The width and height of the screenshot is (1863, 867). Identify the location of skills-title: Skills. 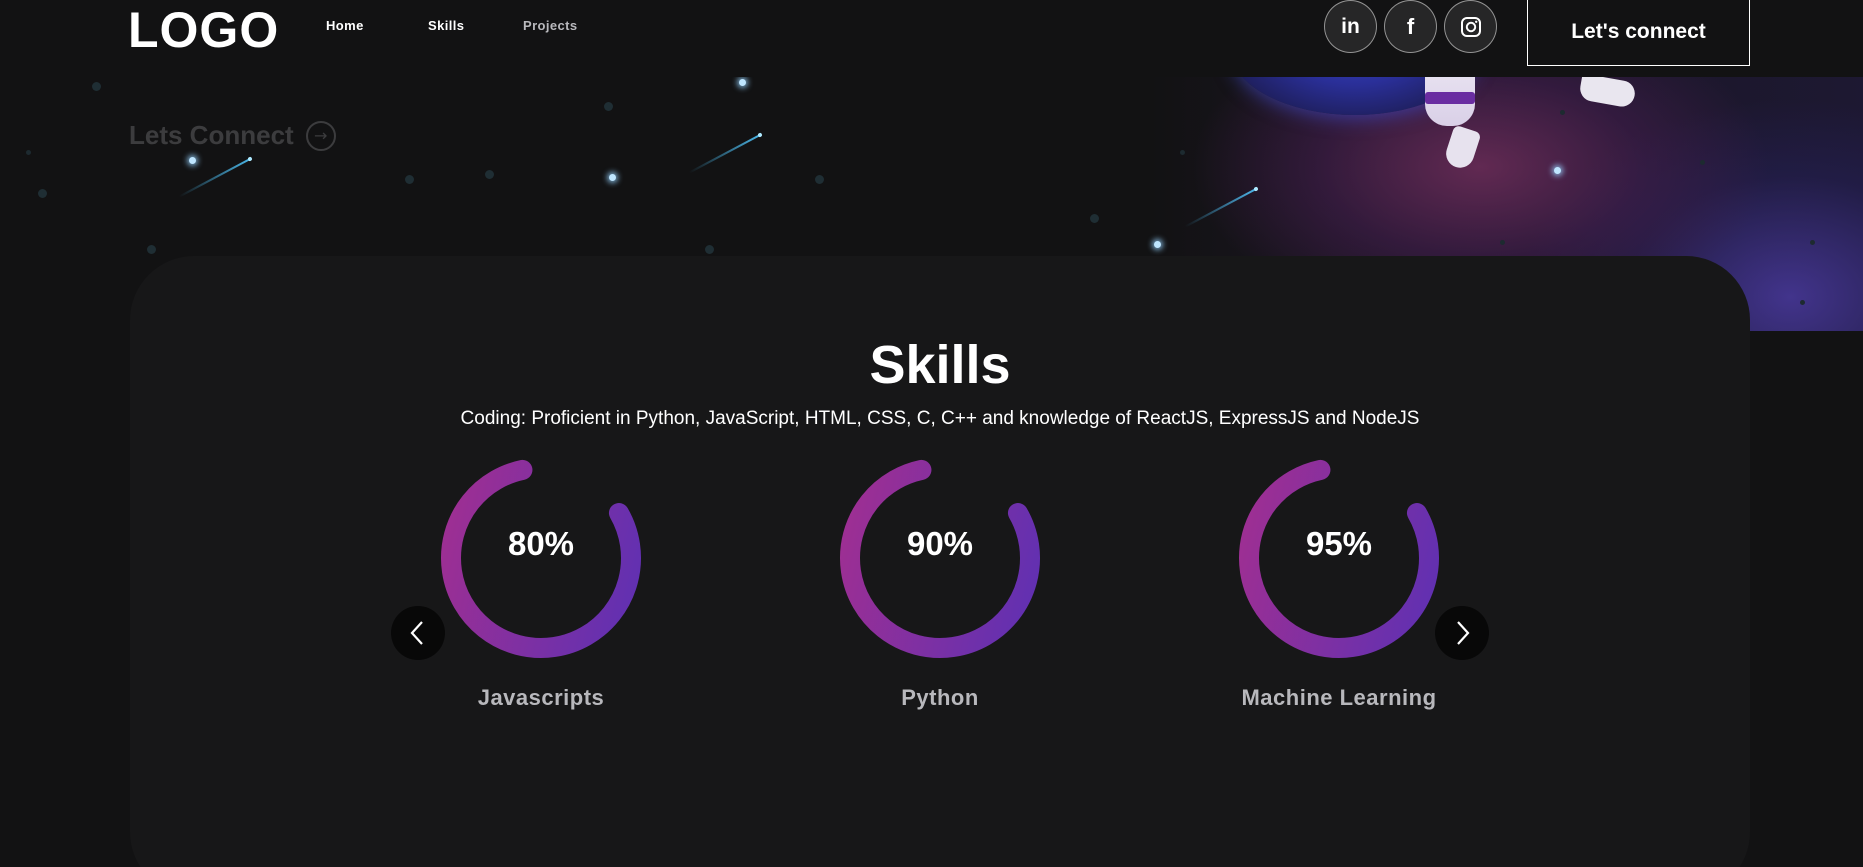
(940, 365).